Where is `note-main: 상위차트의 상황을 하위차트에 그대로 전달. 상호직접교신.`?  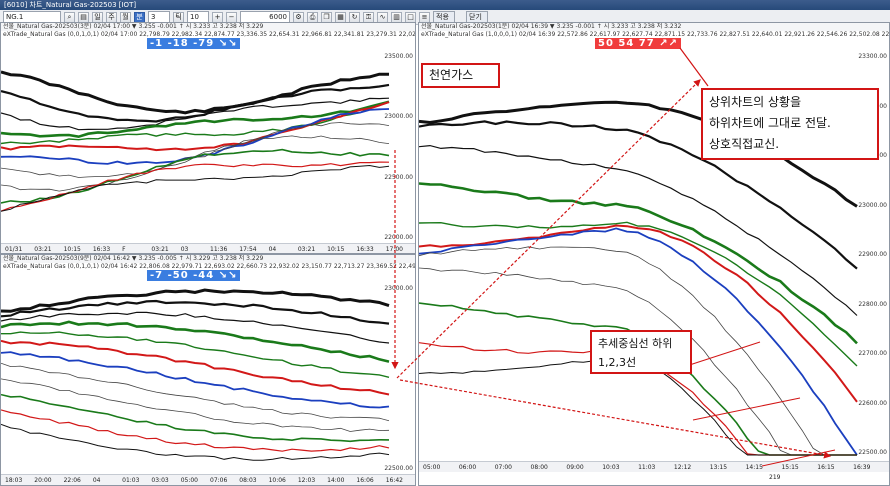 note-main: 상위차트의 상황을 하위차트에 그대로 전달. 상호직접교신. is located at coordinates (790, 124).